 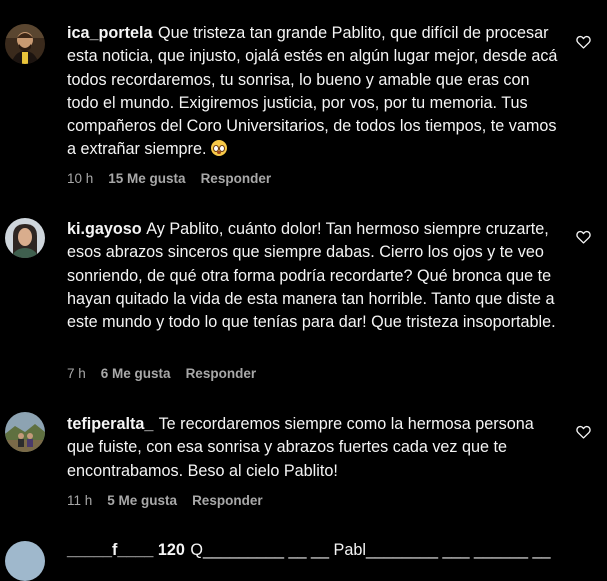 What do you see at coordinates (76, 373) in the screenshot?
I see `comment-time: 7 h` at bounding box center [76, 373].